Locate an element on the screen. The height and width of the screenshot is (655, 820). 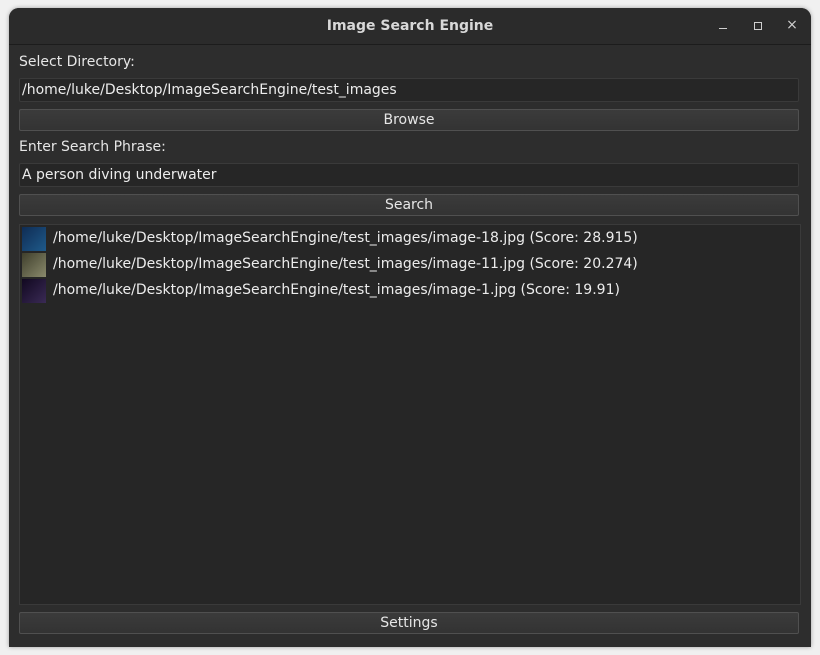
minimize-icon is located at coordinates (723, 28).